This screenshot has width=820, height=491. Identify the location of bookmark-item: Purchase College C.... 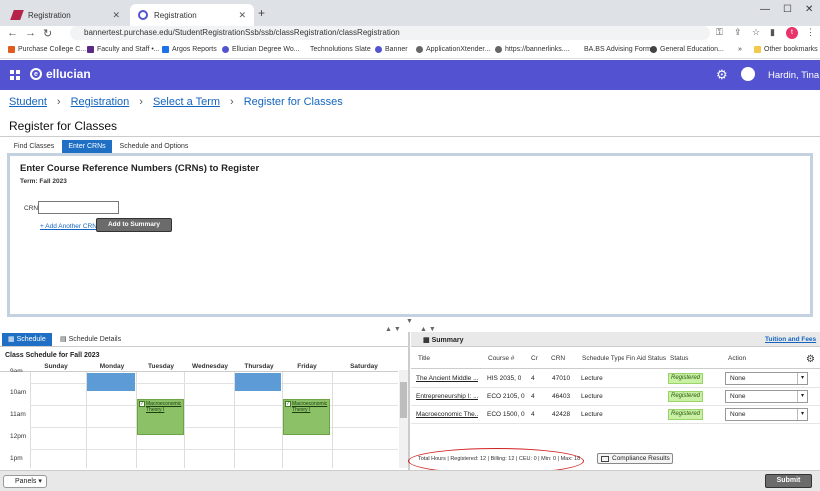
(47, 49).